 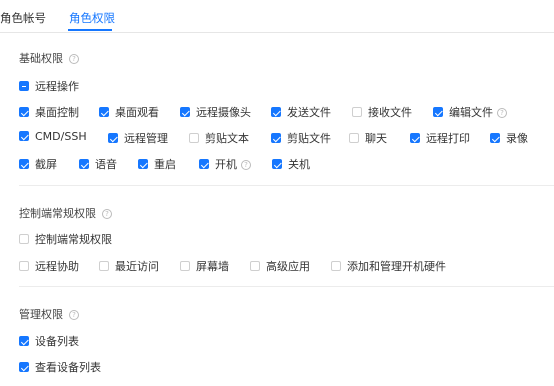 I want to click on checkbox-advanced-apps: 高级应用, so click(x=280, y=266).